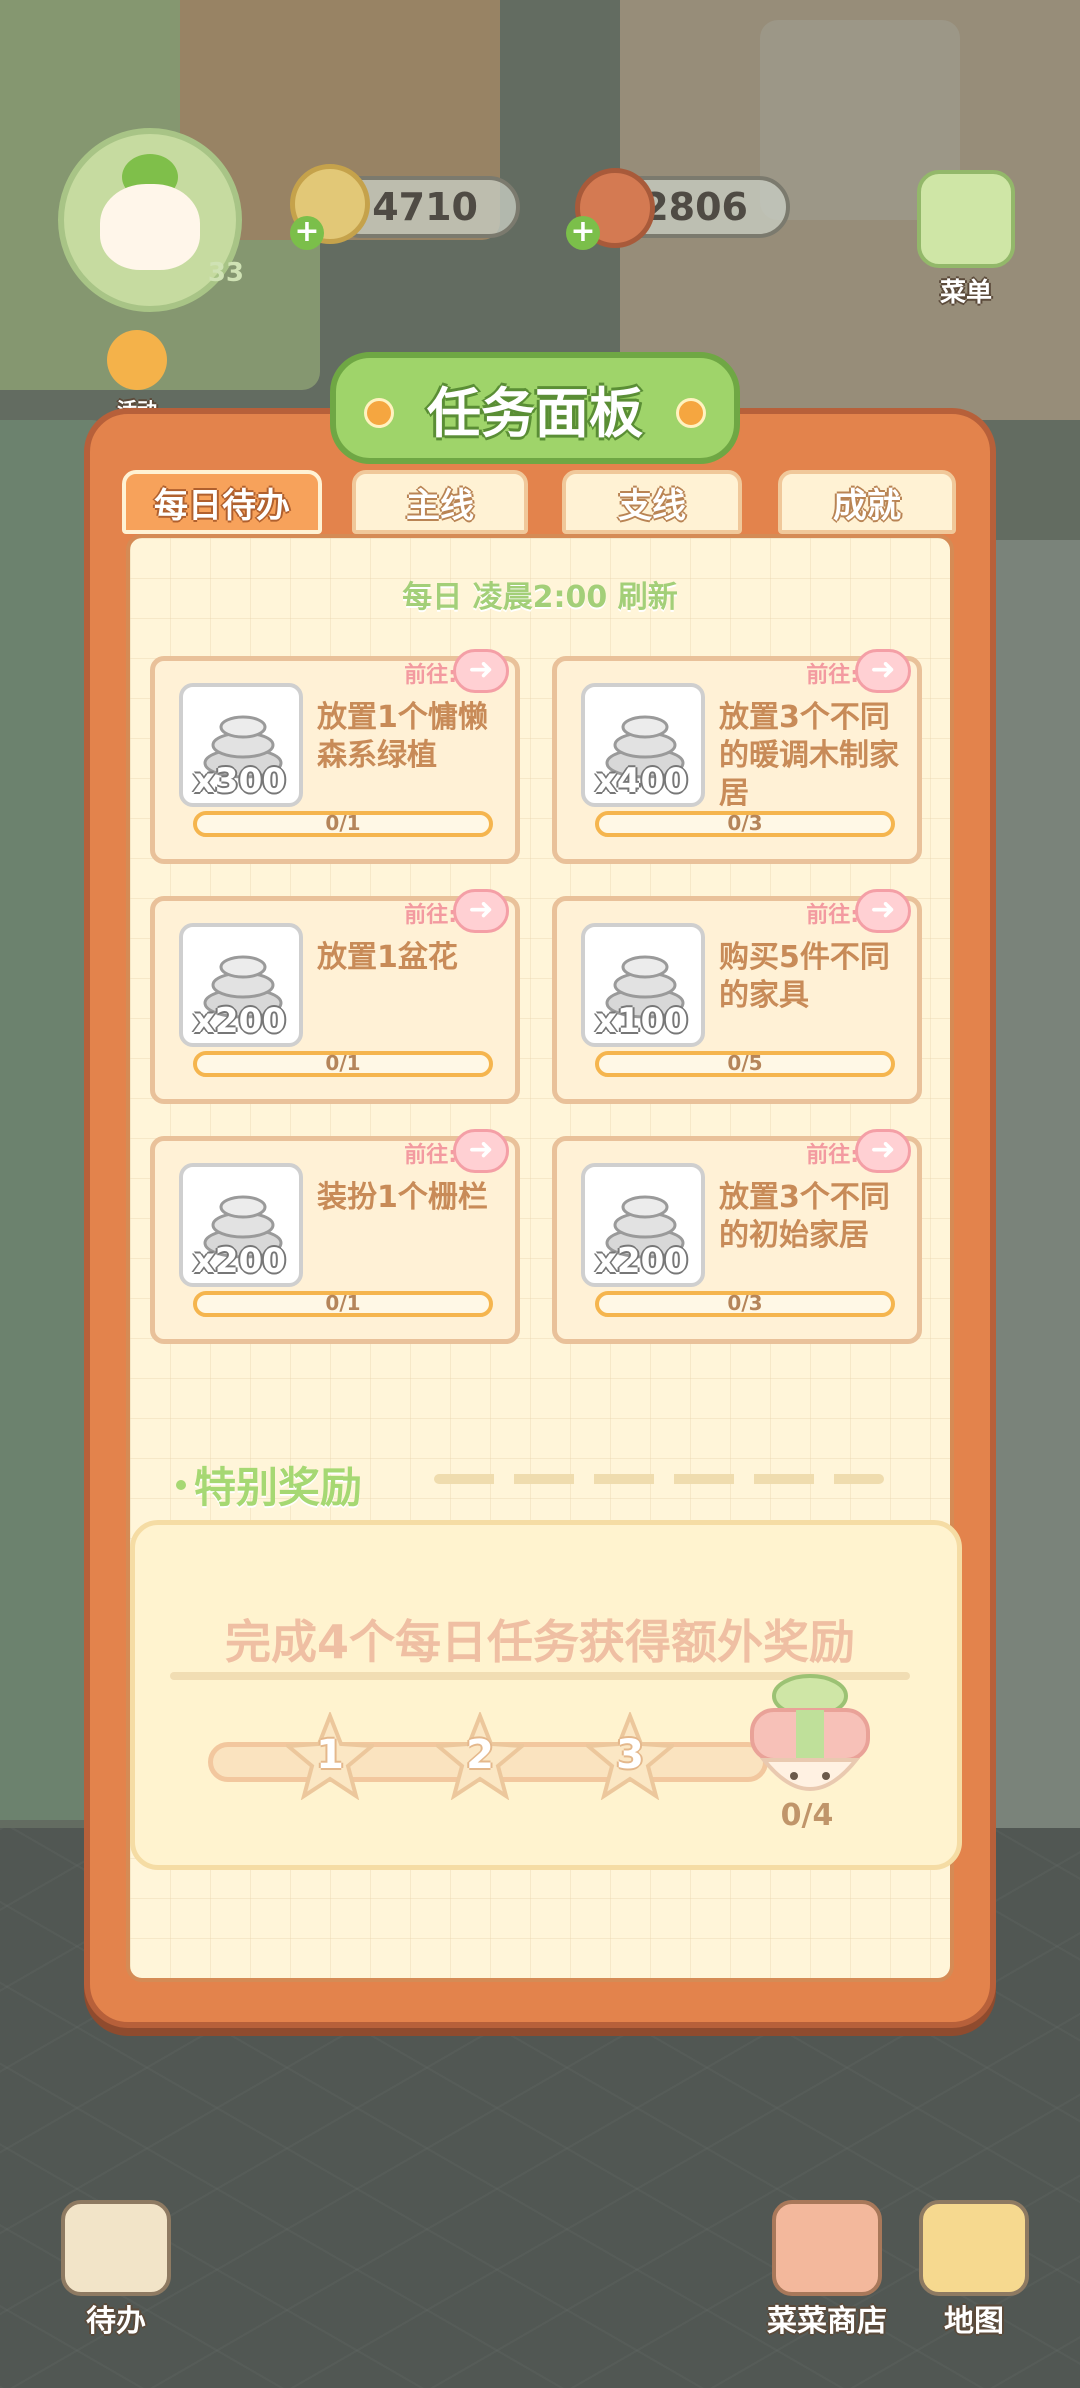  Describe the element at coordinates (643, 985) in the screenshot. I see `reward-thumbnail: x100` at that location.